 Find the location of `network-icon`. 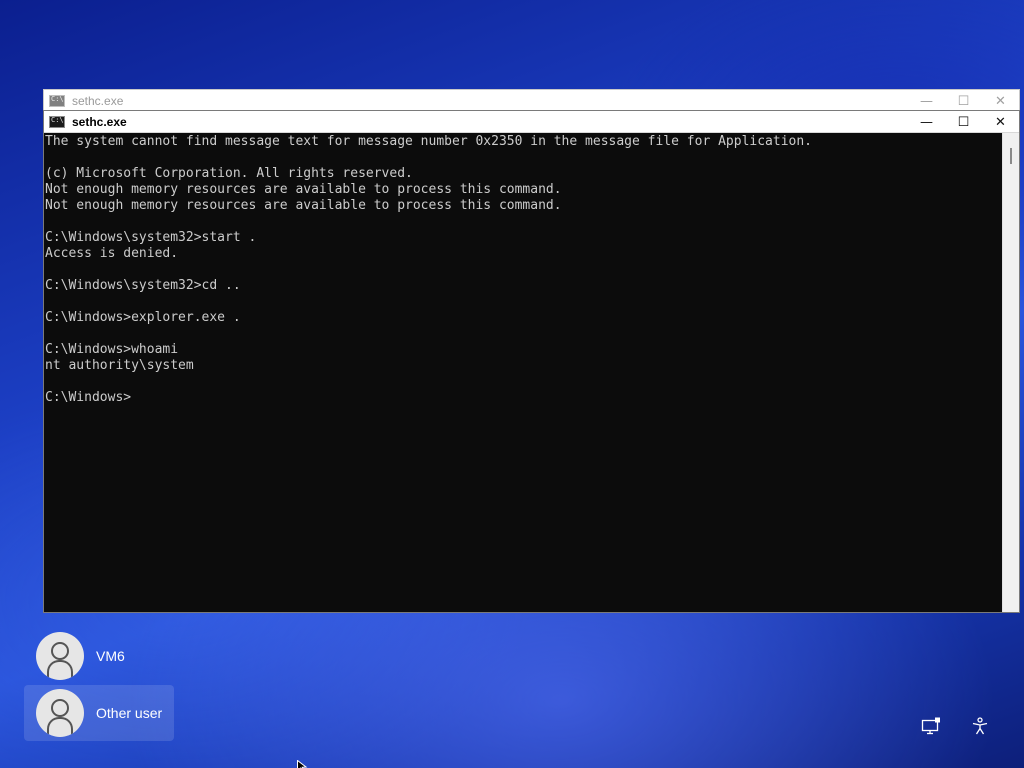

network-icon is located at coordinates (931, 726).